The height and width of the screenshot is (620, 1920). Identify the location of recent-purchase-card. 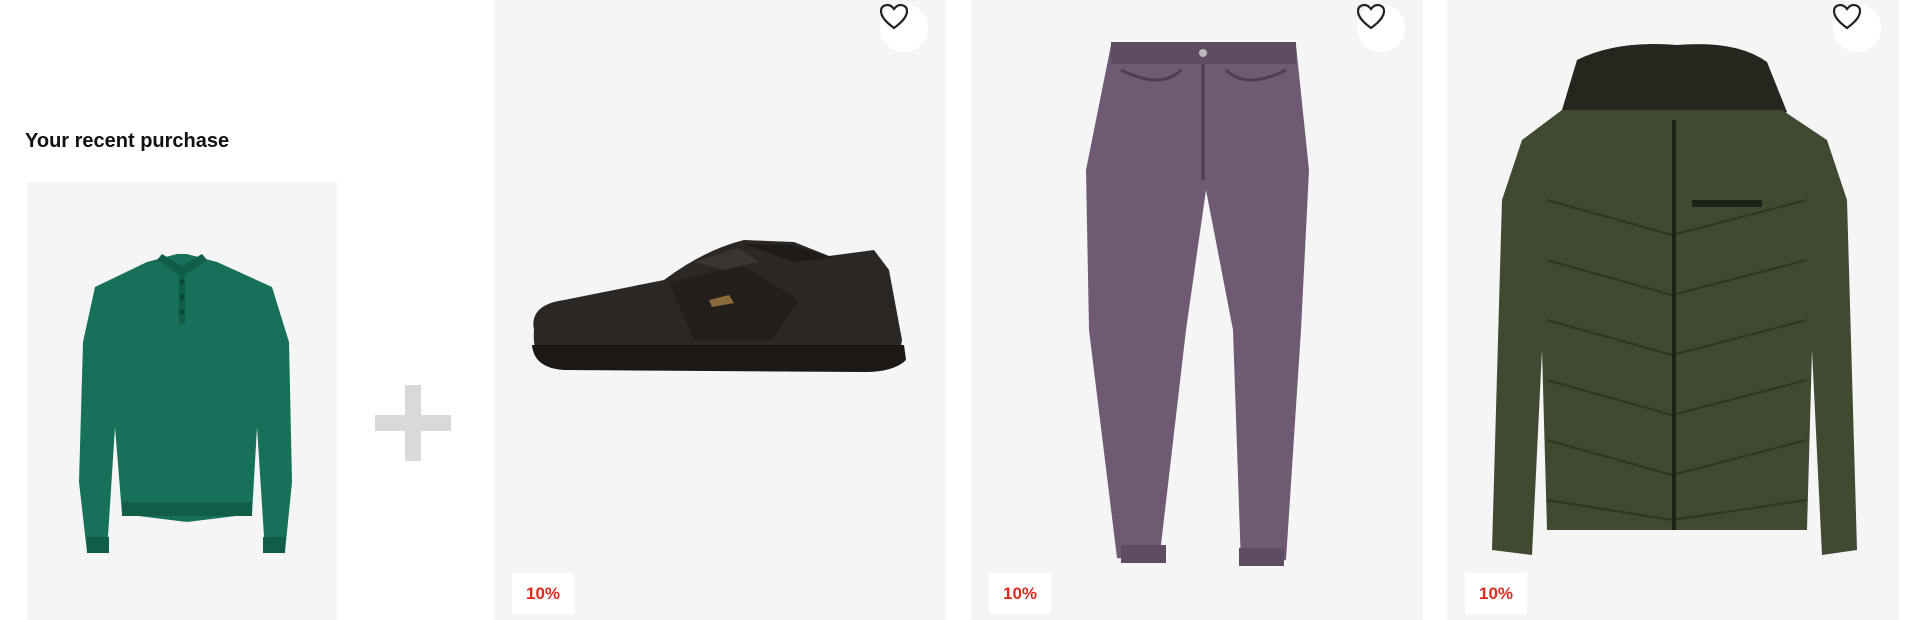
(182, 401).